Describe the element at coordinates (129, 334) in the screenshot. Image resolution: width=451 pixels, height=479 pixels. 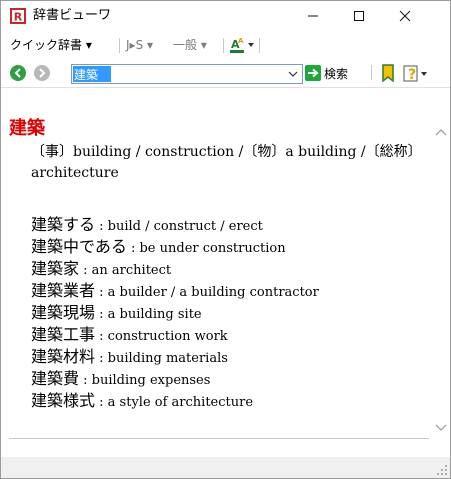
I see `compound-entry: 建築工事 : construction work` at that location.